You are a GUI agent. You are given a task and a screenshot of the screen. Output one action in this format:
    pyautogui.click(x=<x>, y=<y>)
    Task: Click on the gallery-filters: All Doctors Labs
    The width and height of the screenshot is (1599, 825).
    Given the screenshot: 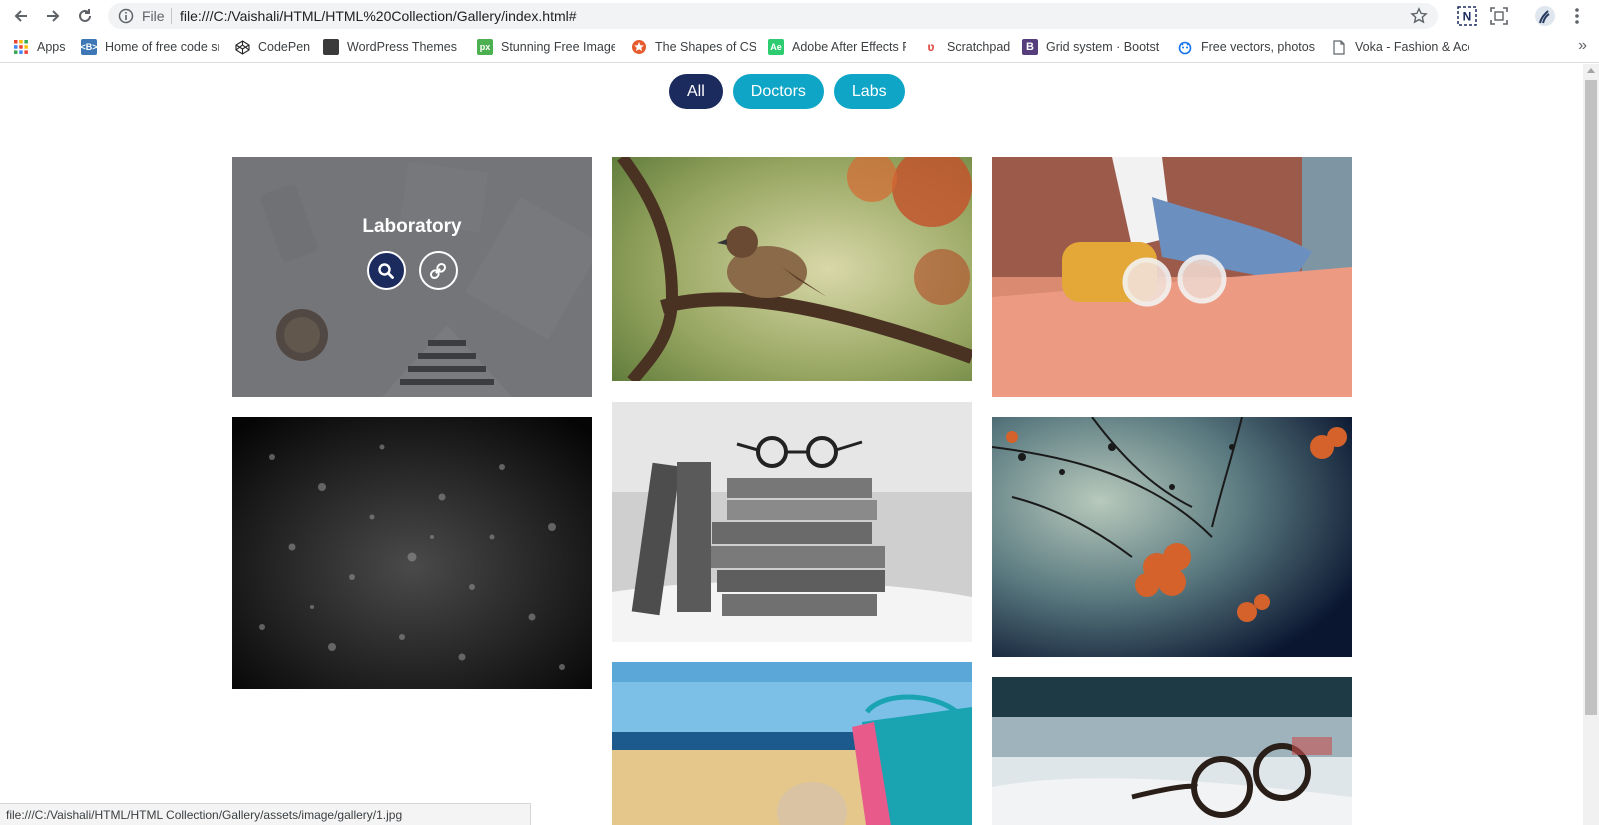 What is the action you would take?
    pyautogui.click(x=787, y=91)
    